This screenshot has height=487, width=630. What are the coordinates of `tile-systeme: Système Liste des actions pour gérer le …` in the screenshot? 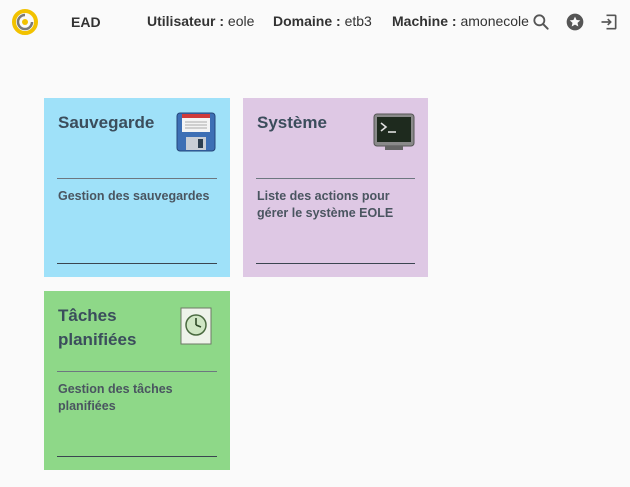 It's located at (335, 187).